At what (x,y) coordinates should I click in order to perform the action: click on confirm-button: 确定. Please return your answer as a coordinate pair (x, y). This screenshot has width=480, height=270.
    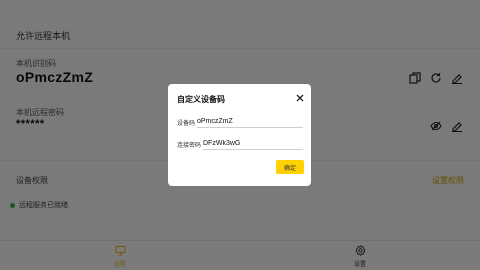
    Looking at the image, I should click on (290, 167).